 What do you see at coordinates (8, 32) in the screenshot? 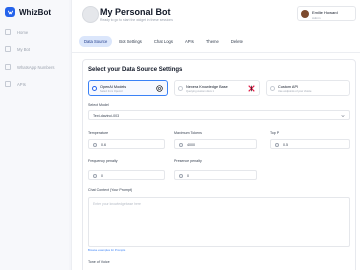
I see `home-icon` at bounding box center [8, 32].